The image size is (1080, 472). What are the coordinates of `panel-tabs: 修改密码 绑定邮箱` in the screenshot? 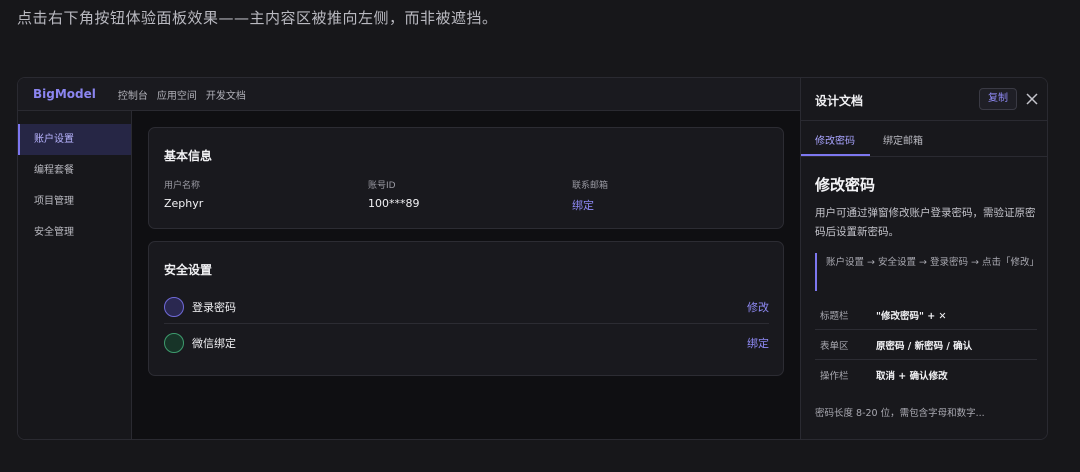 It's located at (924, 139).